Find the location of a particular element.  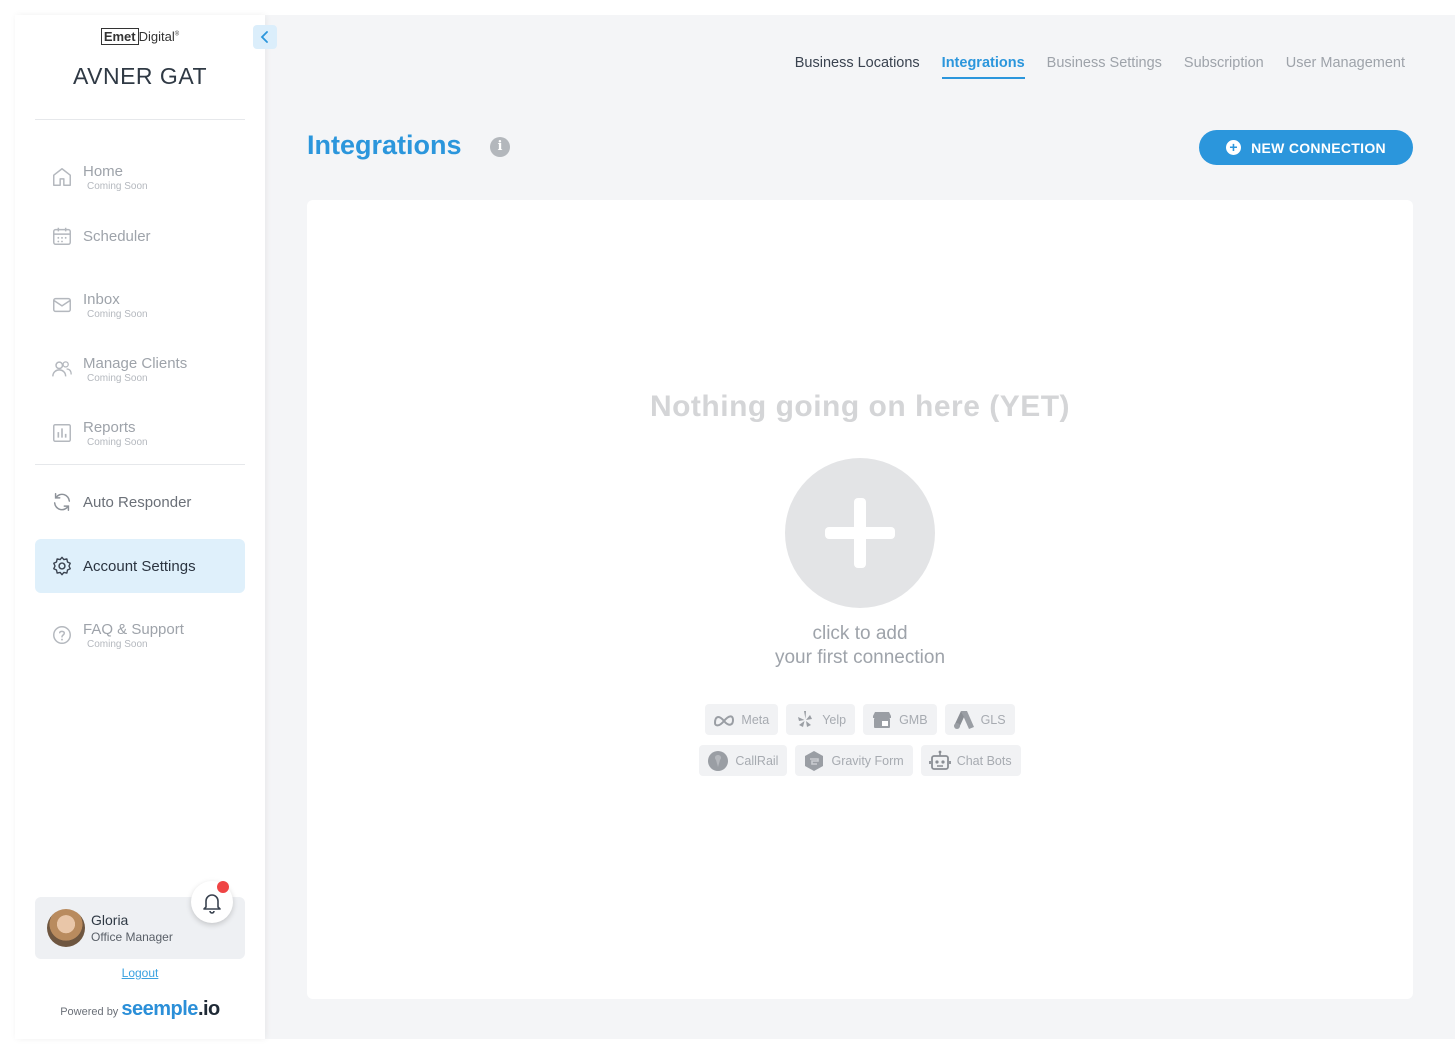

user-role: Office Manager is located at coordinates (132, 937).